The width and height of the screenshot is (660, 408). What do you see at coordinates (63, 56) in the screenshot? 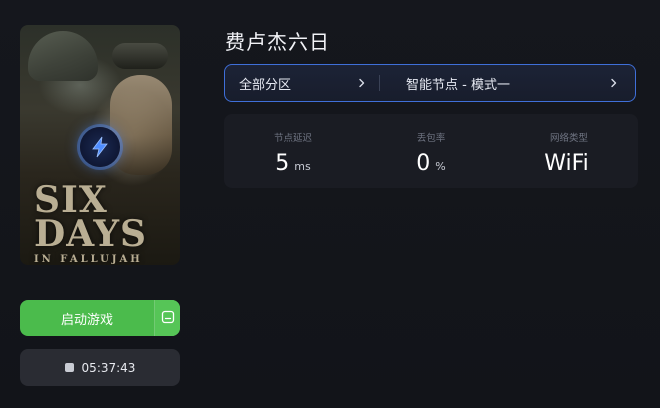
I see `cover-helmet-shape` at bounding box center [63, 56].